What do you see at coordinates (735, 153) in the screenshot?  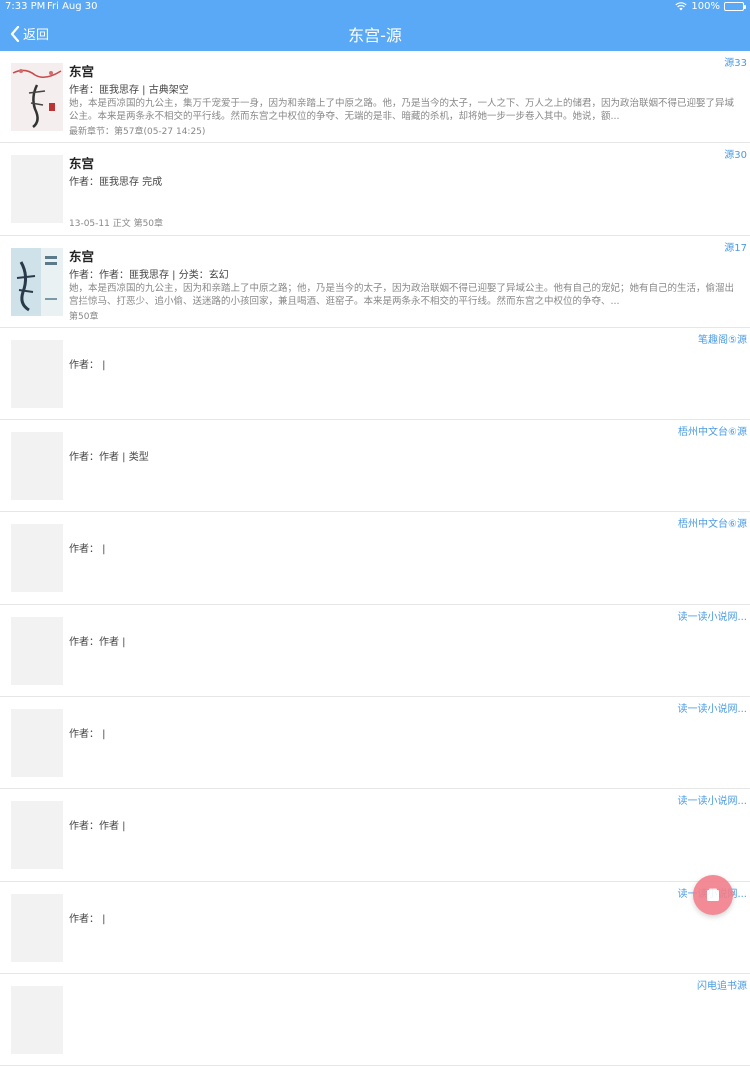 I see `source-label: 源30` at bounding box center [735, 153].